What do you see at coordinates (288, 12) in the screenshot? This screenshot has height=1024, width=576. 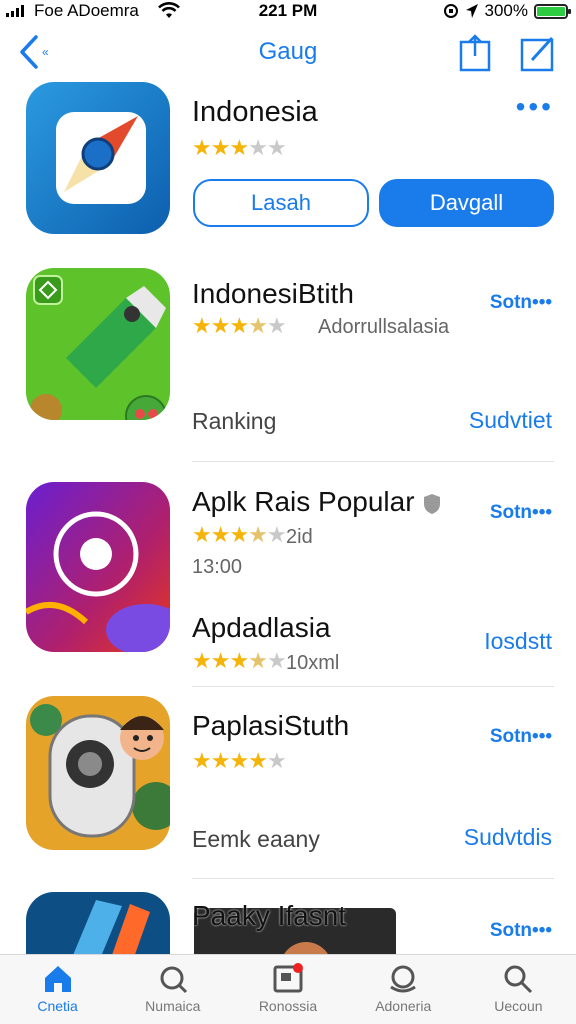 I see `status-bar: Foe ADoemra 221 PM 300%` at bounding box center [288, 12].